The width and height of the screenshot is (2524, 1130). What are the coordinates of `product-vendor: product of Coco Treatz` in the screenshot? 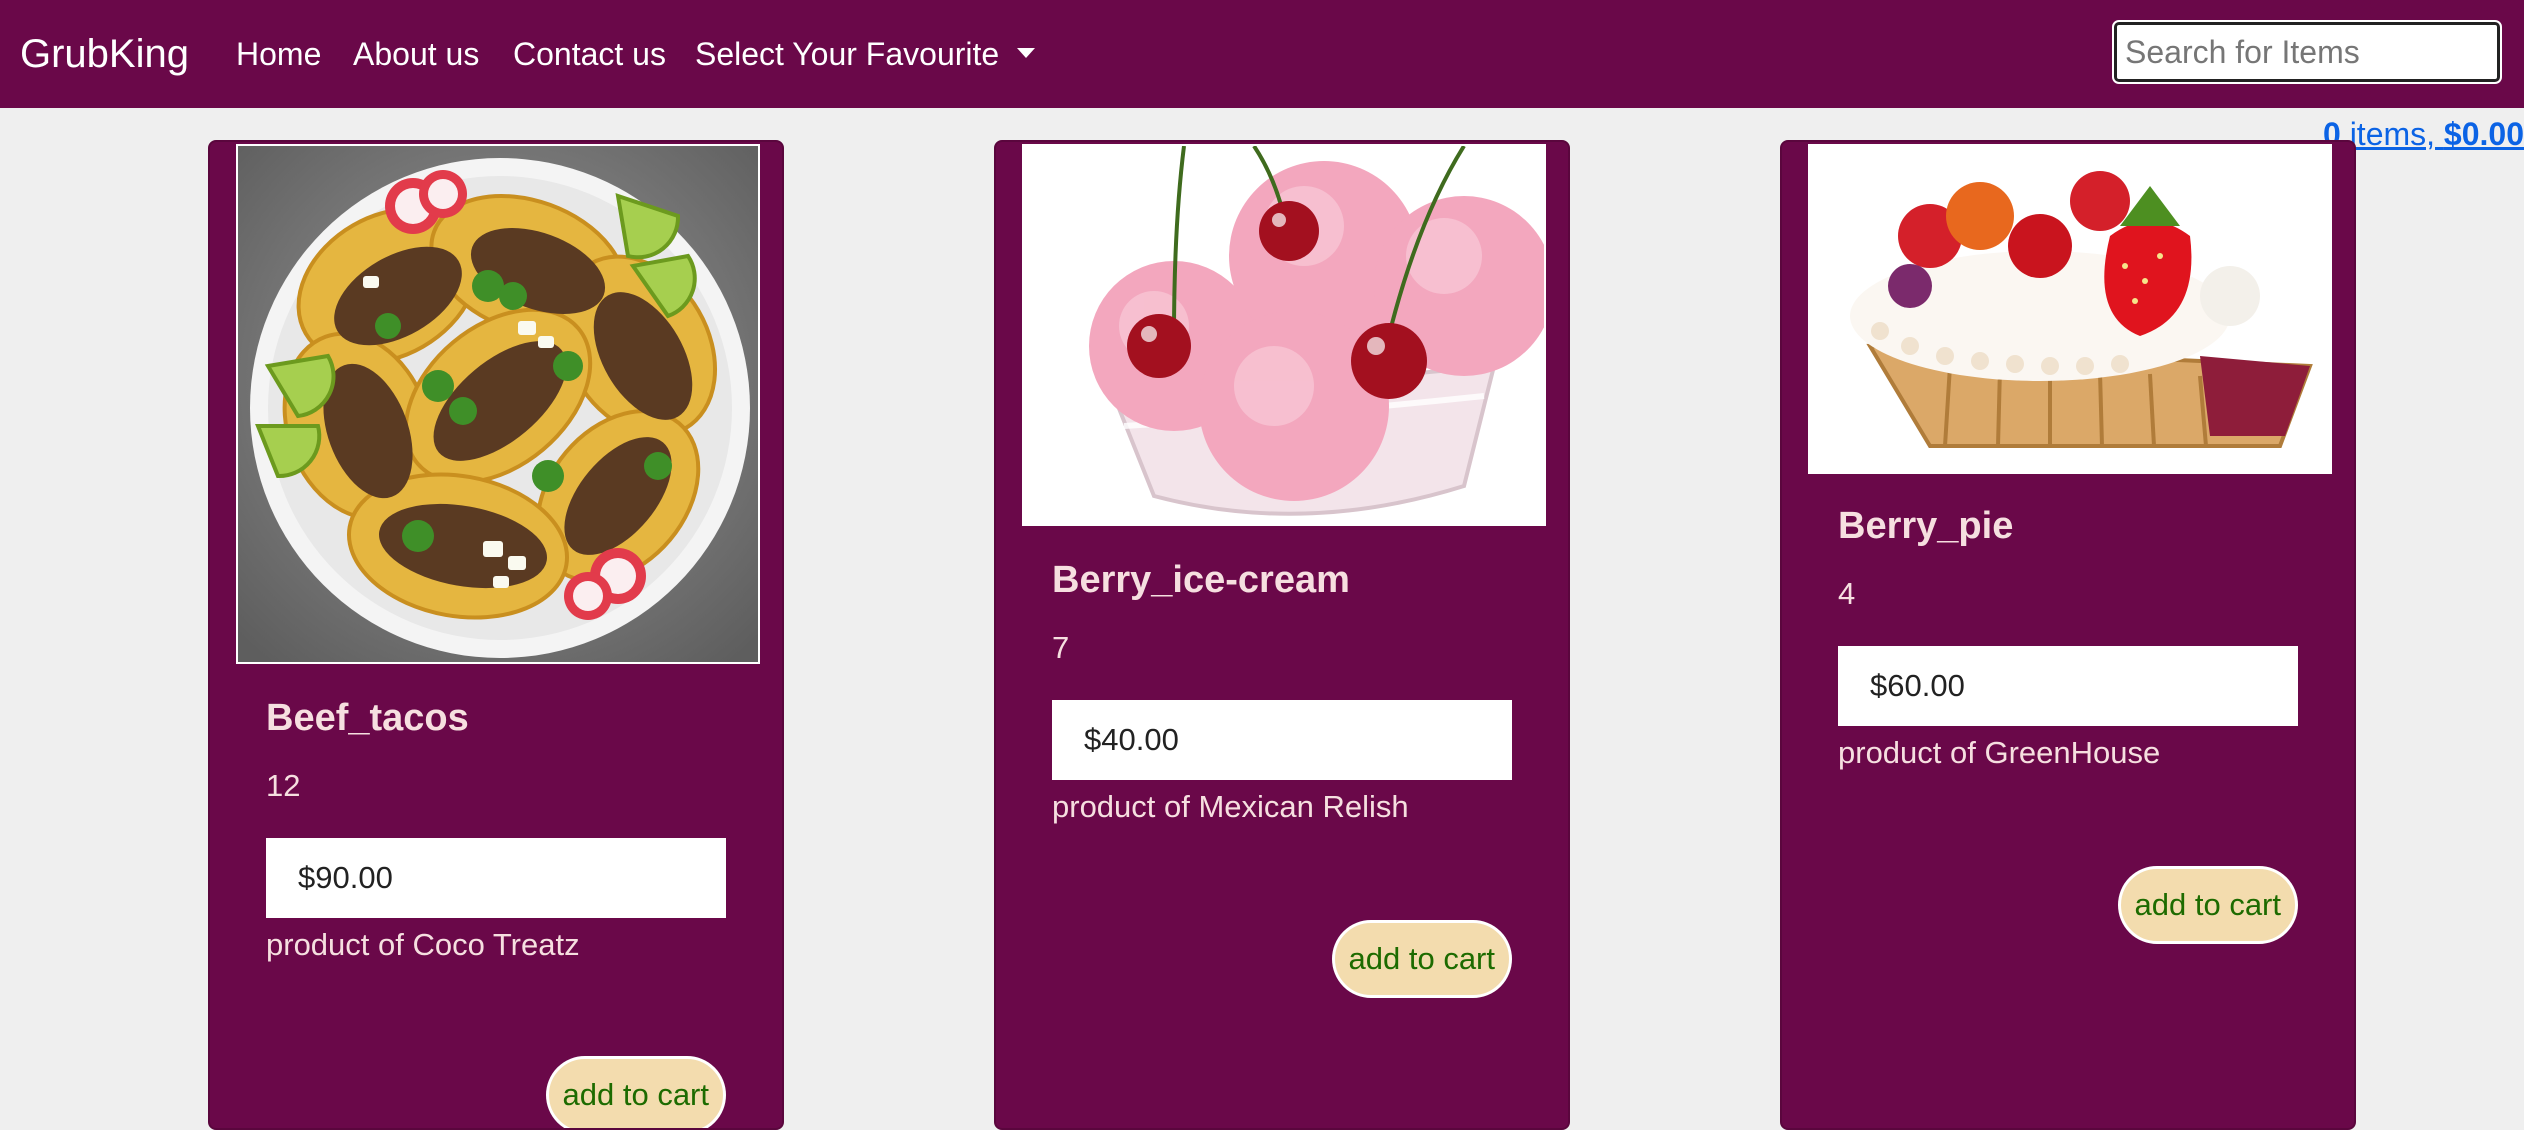 It's located at (423, 944).